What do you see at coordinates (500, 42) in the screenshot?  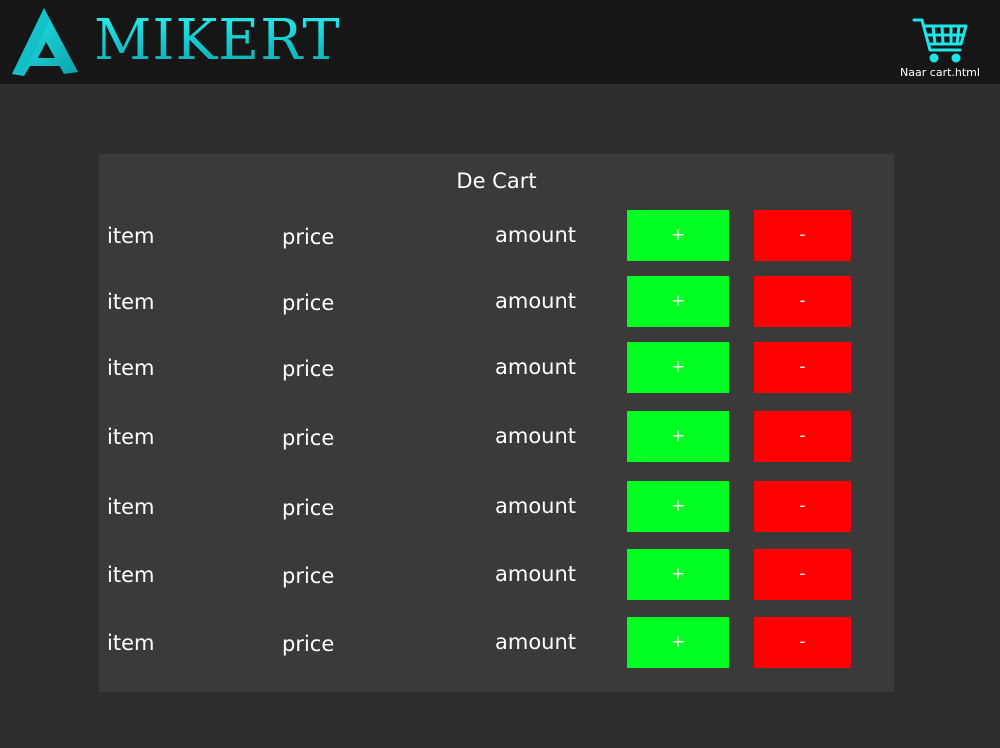 I see `header: MIKERT Naar cart.html` at bounding box center [500, 42].